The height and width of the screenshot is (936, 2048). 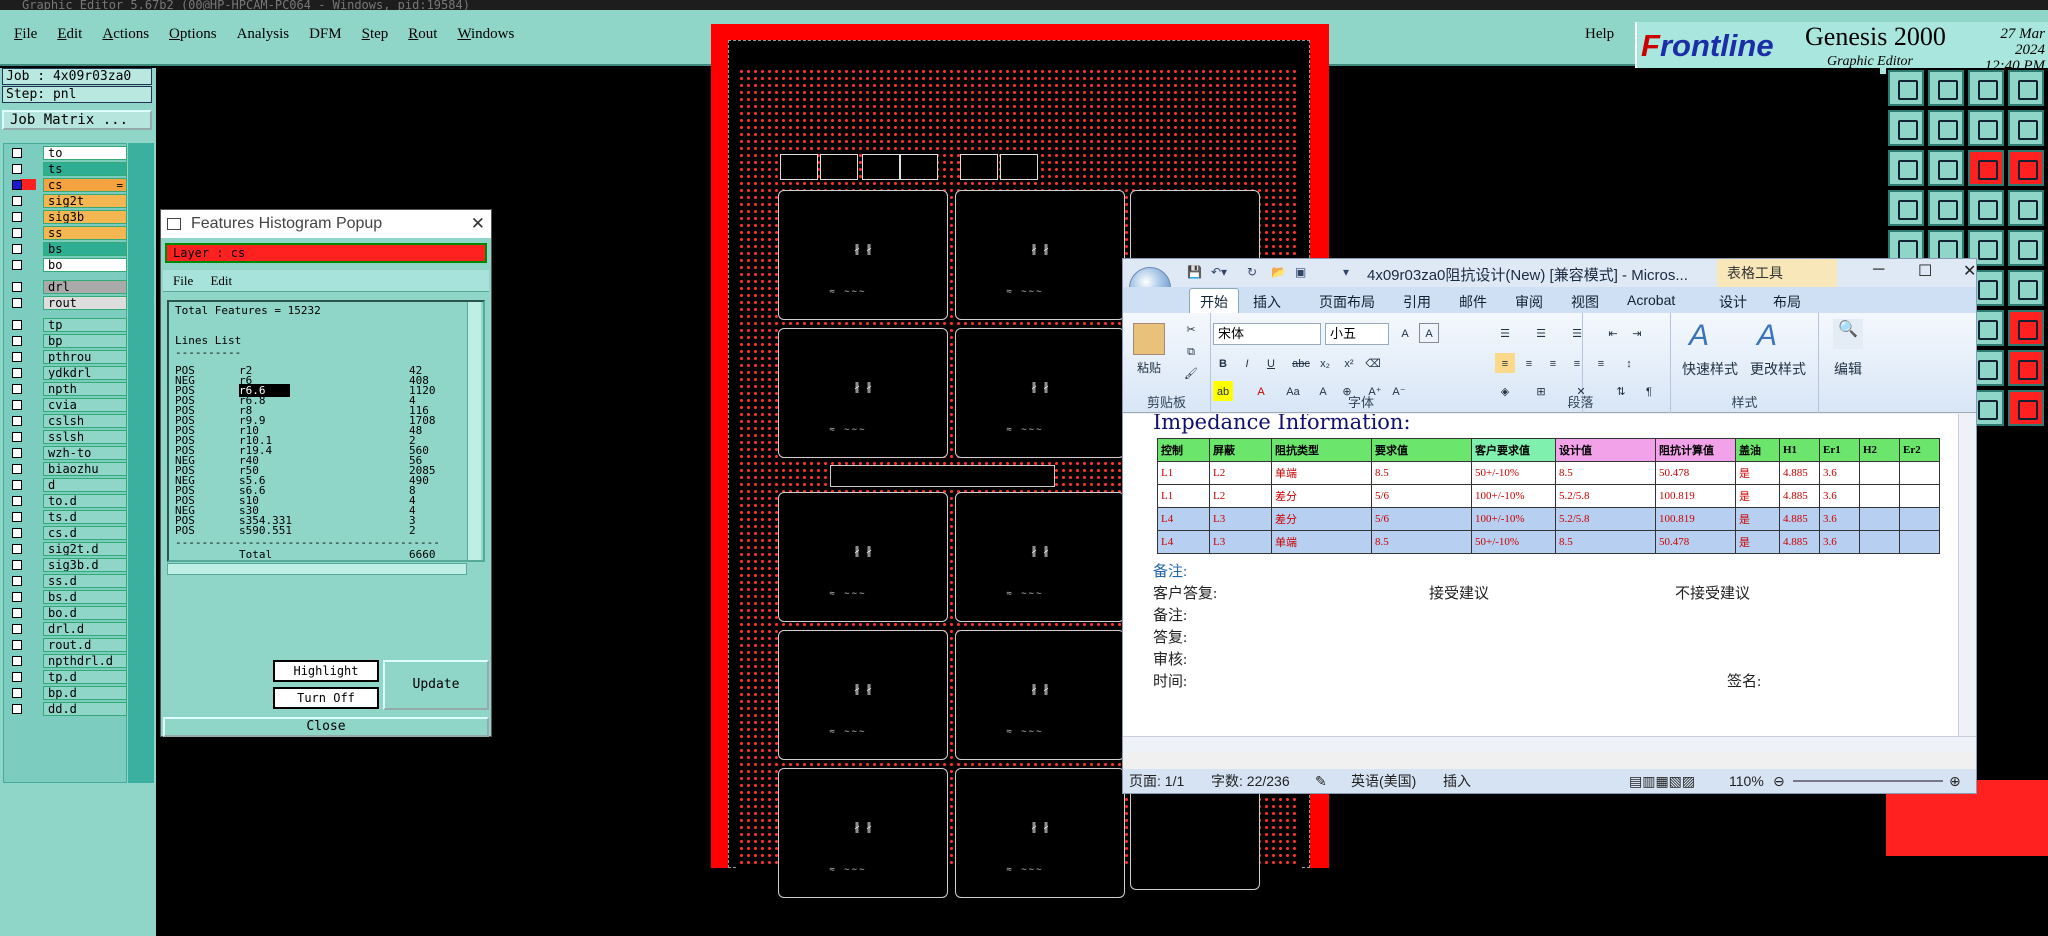 I want to click on layer-row-wzh-to: wzh-to, so click(x=67, y=453).